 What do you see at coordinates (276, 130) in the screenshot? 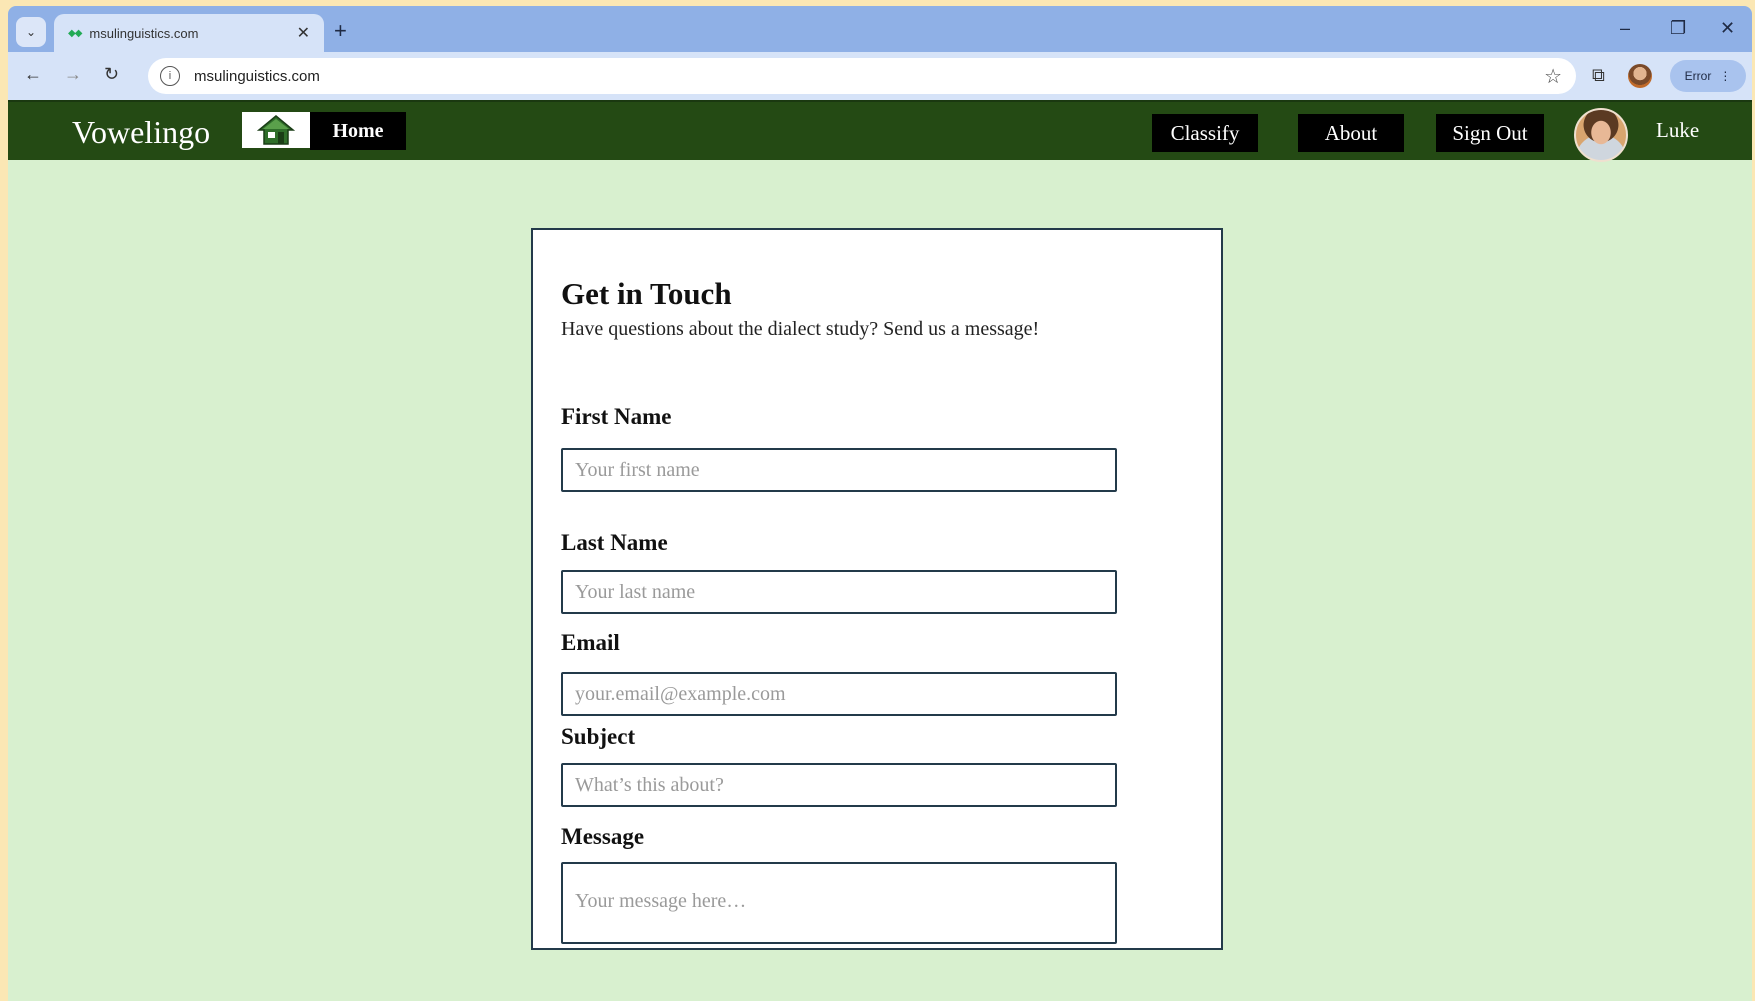
I see `home-icon` at bounding box center [276, 130].